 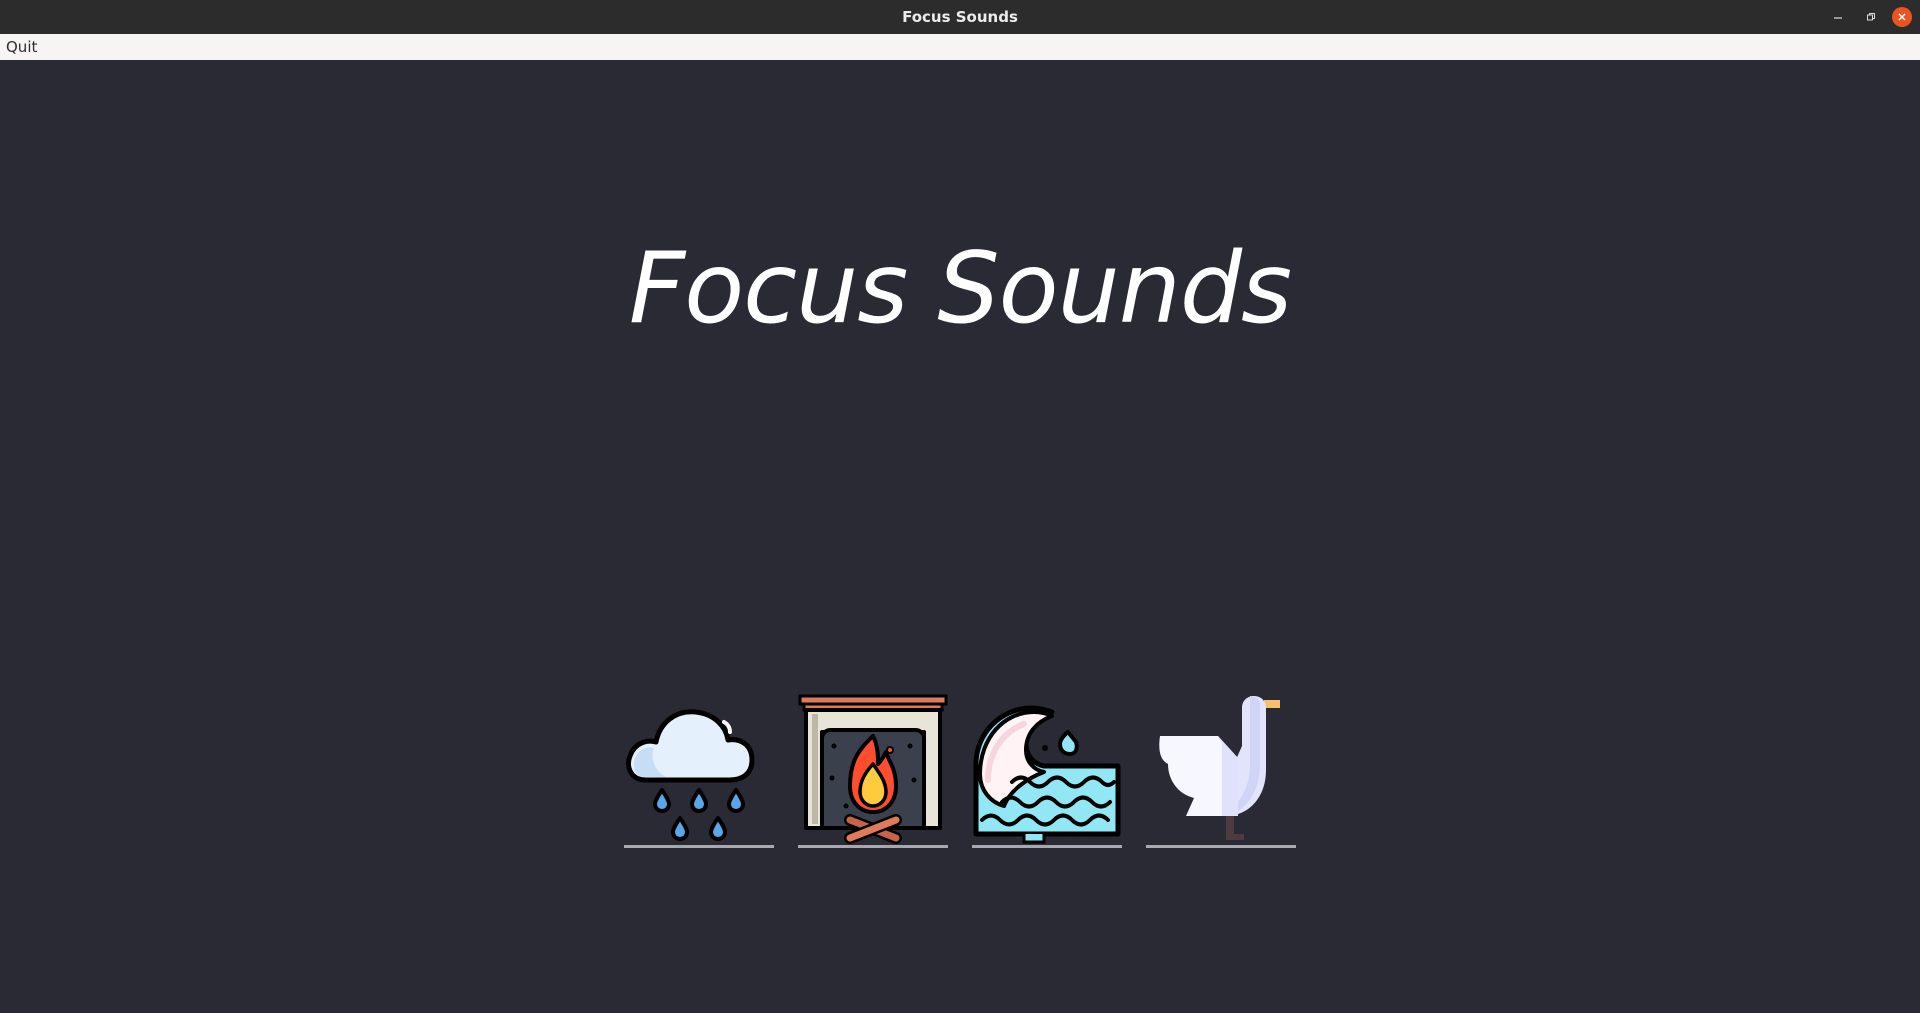 I want to click on restore-button, so click(x=1871, y=17).